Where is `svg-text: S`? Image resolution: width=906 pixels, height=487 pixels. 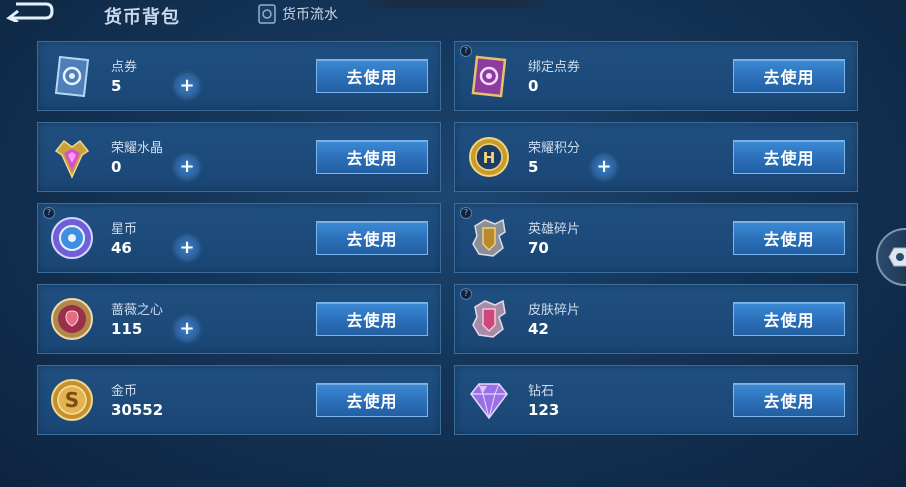 svg-text: S is located at coordinates (72, 400).